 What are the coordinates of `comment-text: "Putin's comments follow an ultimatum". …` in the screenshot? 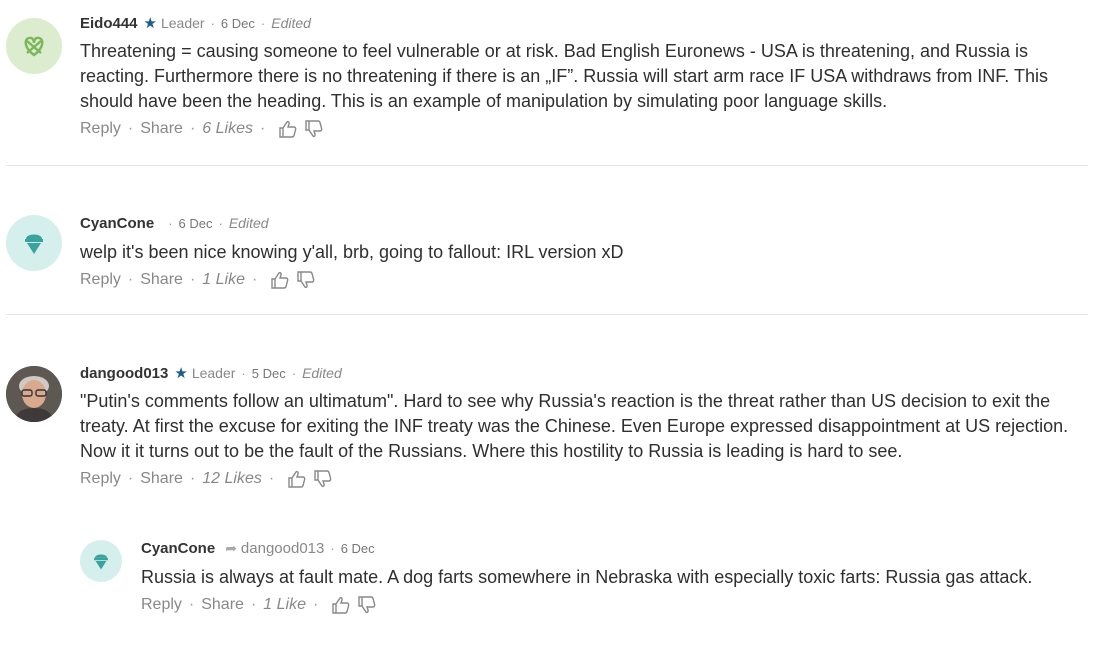 It's located at (574, 426).